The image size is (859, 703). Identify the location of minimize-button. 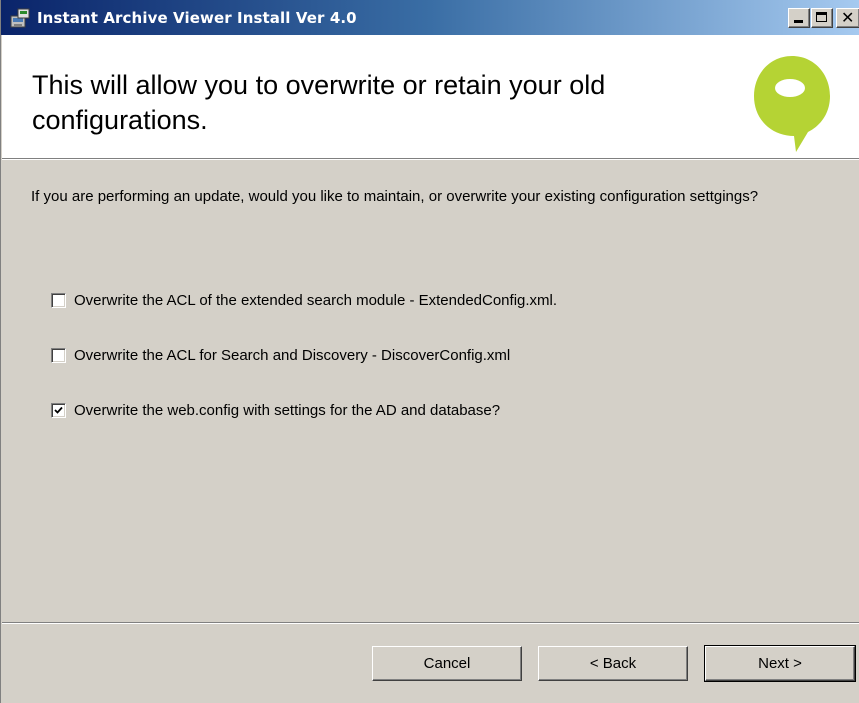
(799, 18).